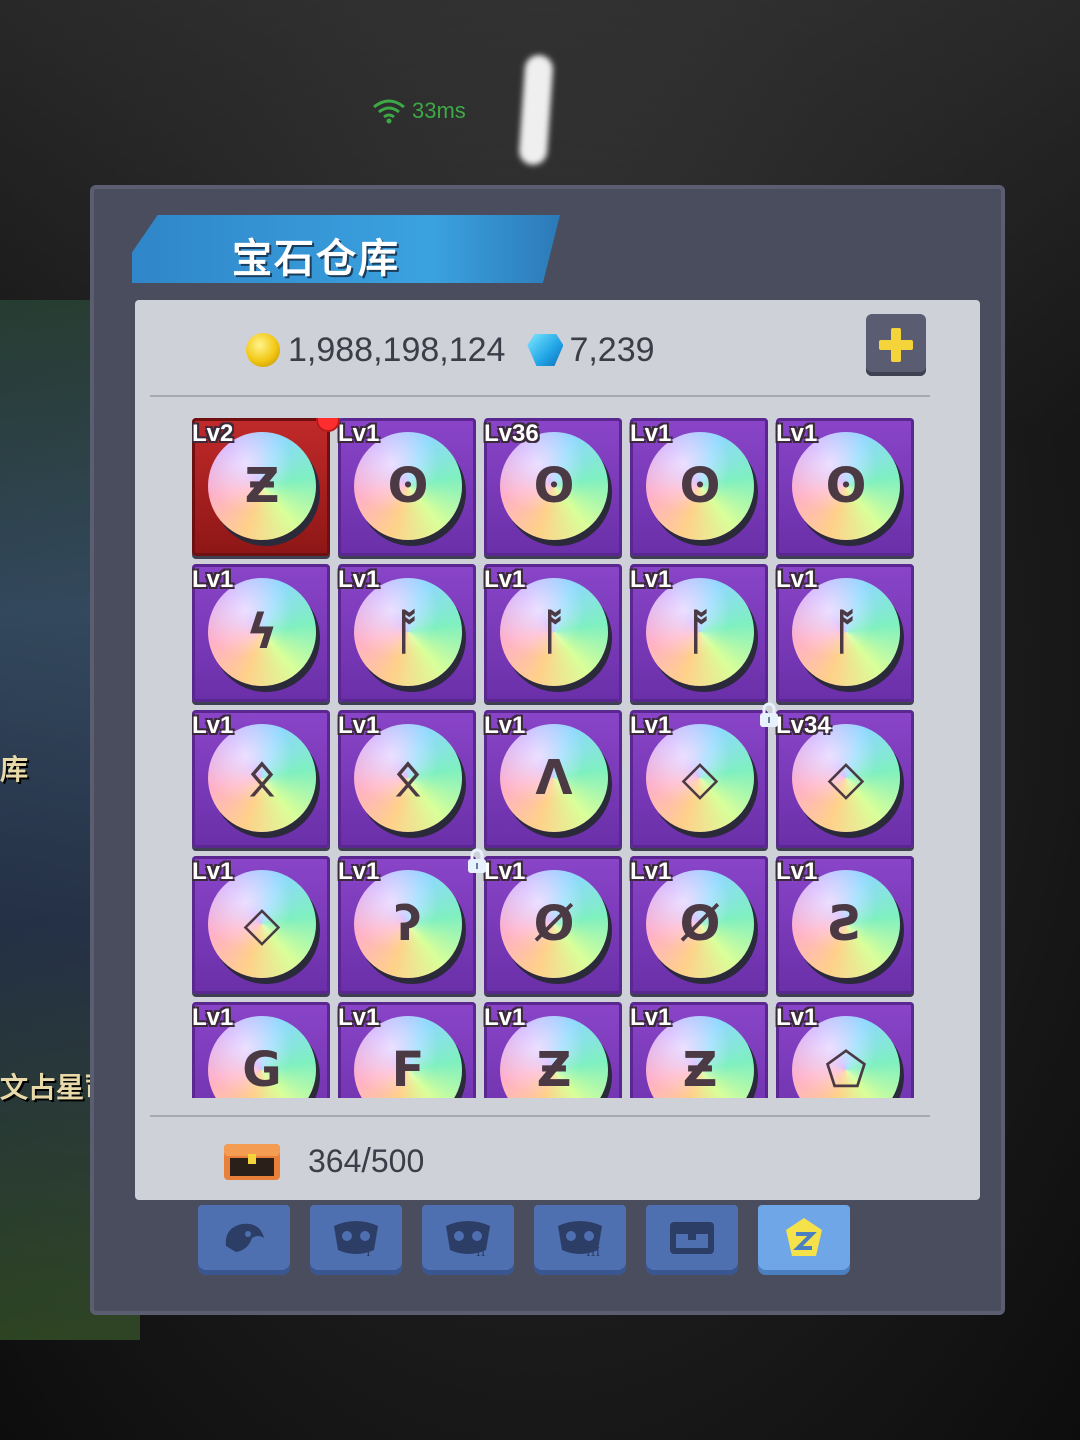 Image resolution: width=1080 pixels, height=1440 pixels. I want to click on ping-text: 33ms, so click(439, 110).